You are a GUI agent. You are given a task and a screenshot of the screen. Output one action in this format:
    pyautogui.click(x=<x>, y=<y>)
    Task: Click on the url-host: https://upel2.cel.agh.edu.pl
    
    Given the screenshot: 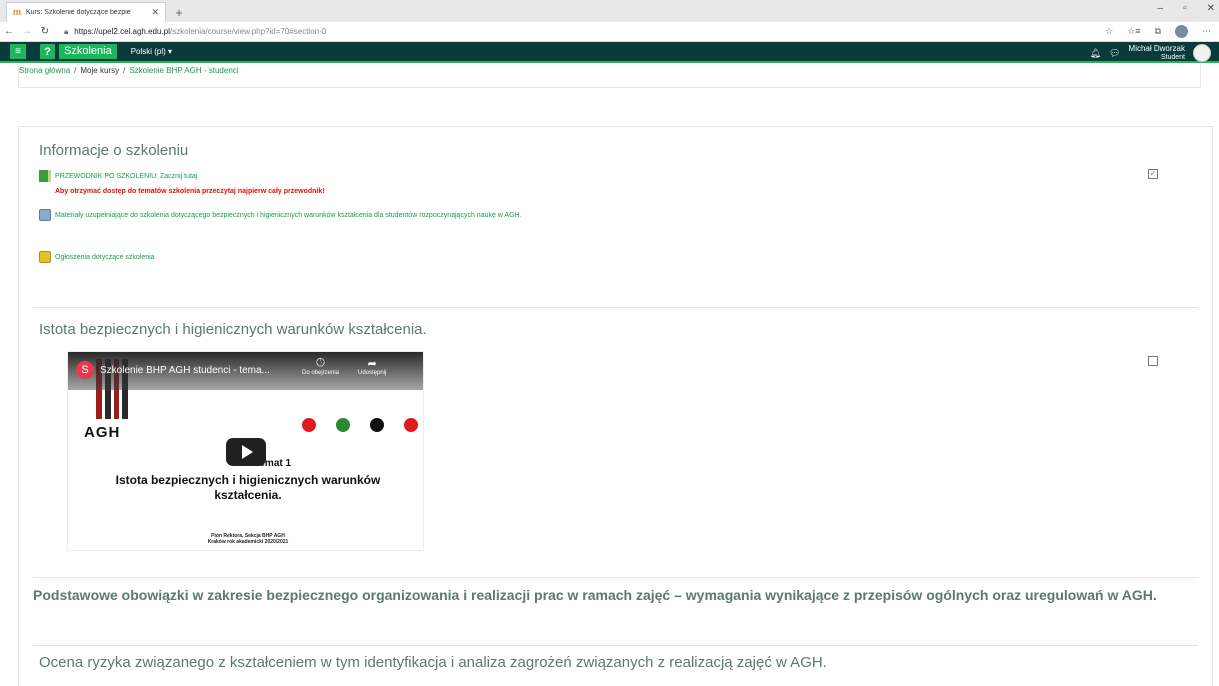 What is the action you would take?
    pyautogui.click(x=122, y=31)
    